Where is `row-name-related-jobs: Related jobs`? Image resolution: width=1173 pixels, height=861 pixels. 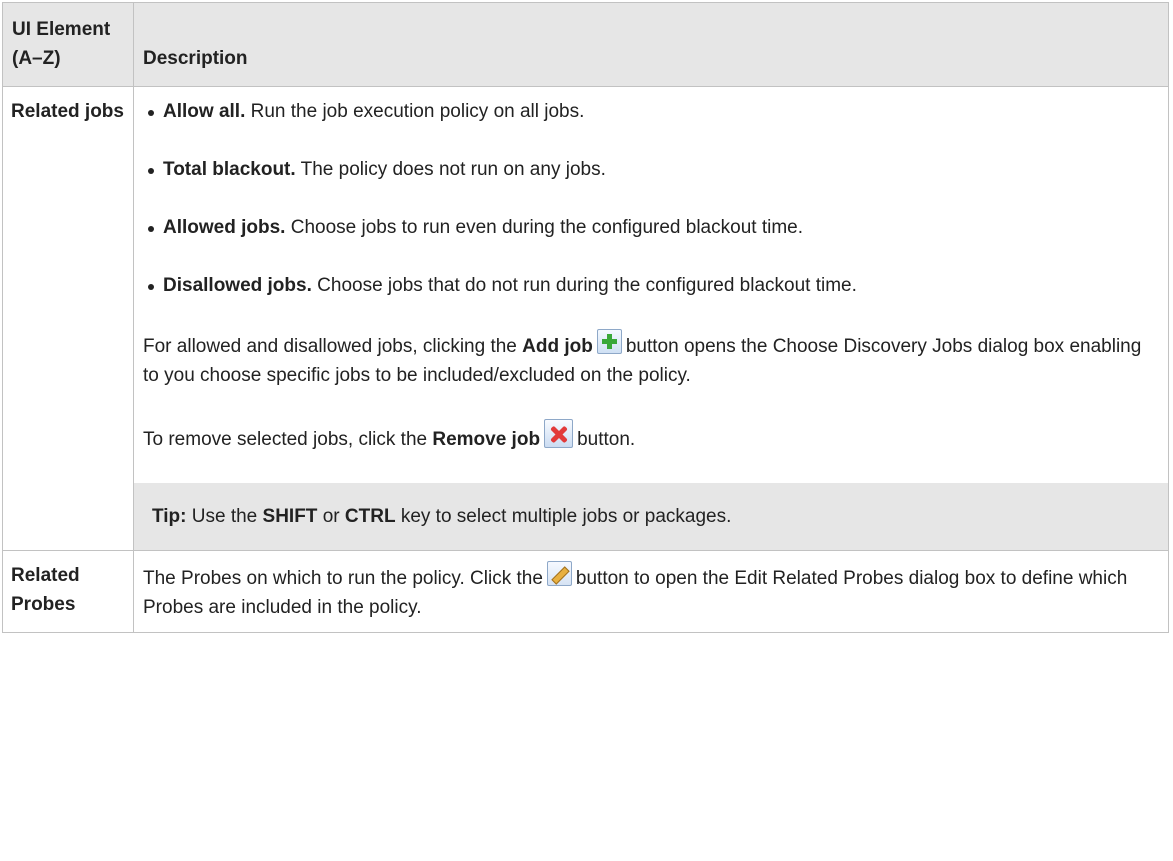
row-name-related-jobs: Related jobs is located at coordinates (68, 318).